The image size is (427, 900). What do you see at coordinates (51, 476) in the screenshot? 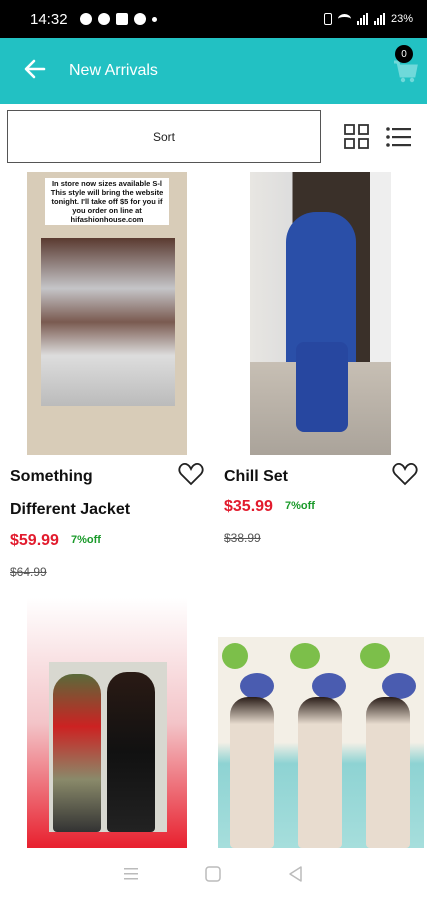
I see `product-name: Something` at bounding box center [51, 476].